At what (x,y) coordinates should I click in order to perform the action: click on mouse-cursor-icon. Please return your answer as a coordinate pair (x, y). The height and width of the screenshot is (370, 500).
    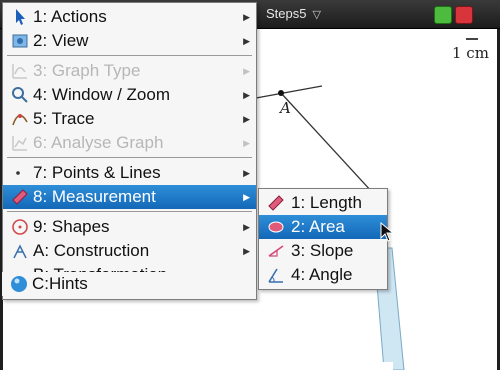
    Looking at the image, I should click on (387, 232).